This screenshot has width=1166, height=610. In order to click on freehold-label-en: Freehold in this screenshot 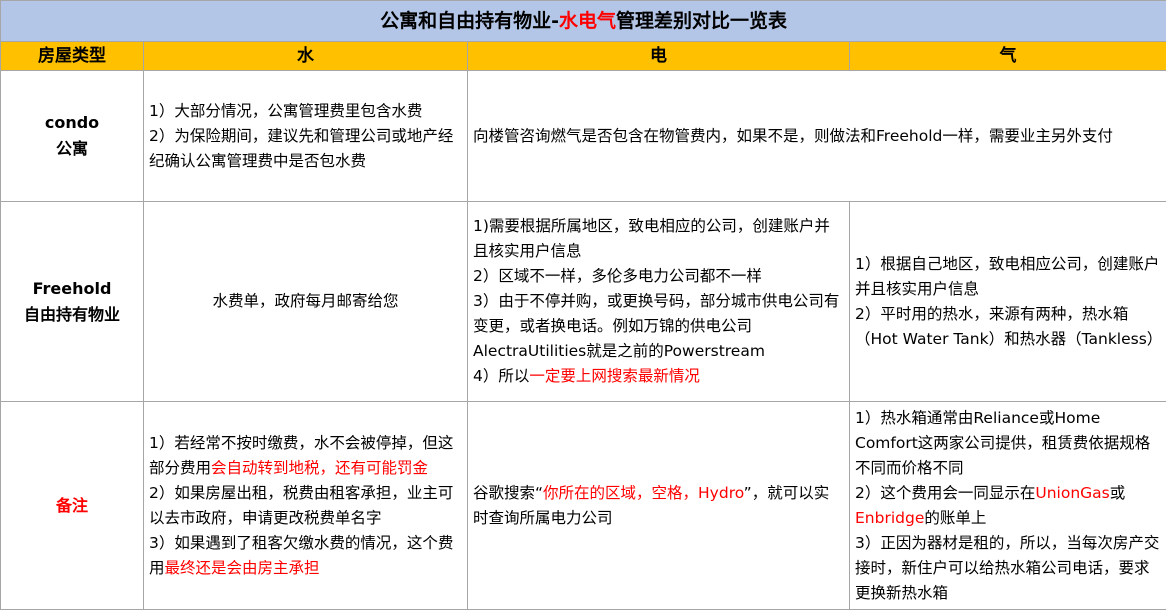, I will do `click(72, 289)`.